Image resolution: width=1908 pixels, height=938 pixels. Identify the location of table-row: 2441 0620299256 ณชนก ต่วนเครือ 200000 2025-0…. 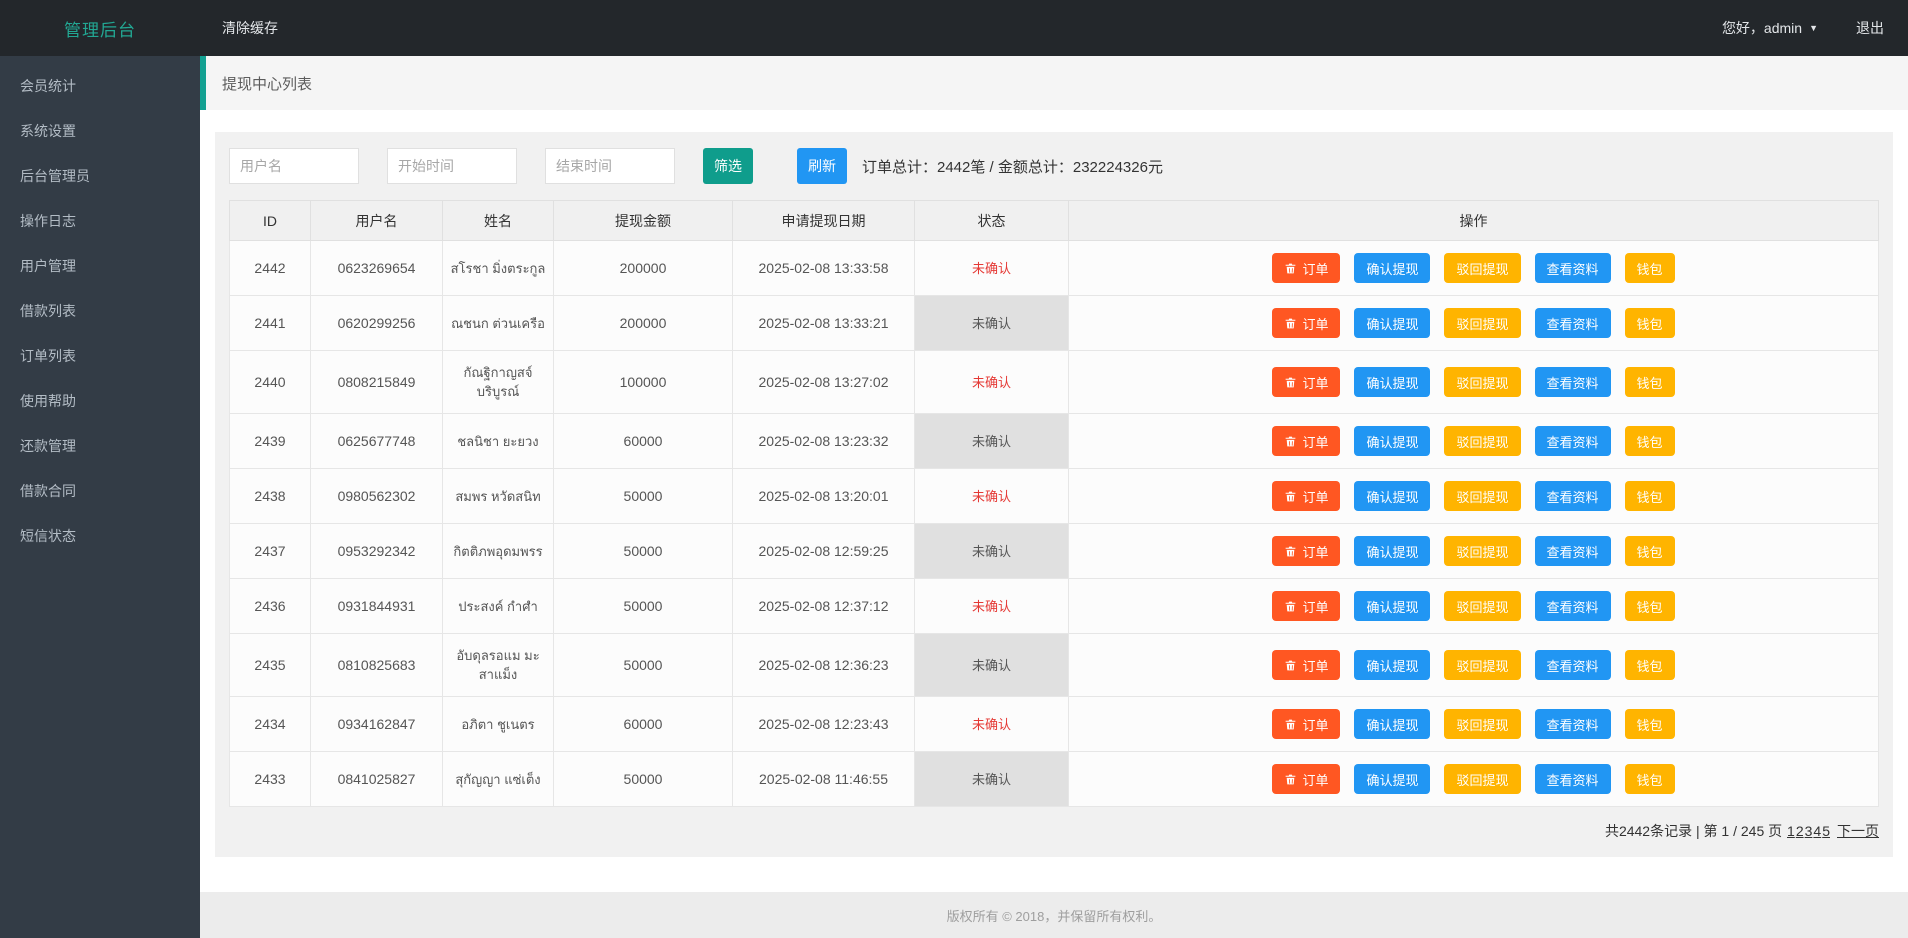
(1054, 323).